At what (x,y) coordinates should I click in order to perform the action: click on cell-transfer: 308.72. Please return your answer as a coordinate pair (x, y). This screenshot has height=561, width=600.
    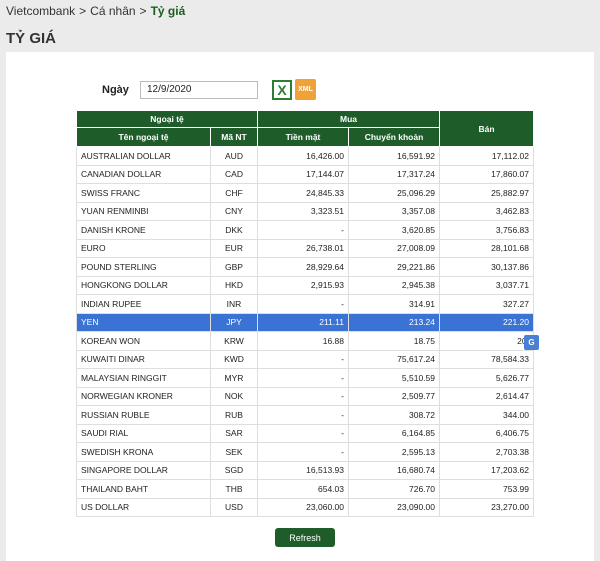
    Looking at the image, I should click on (394, 415).